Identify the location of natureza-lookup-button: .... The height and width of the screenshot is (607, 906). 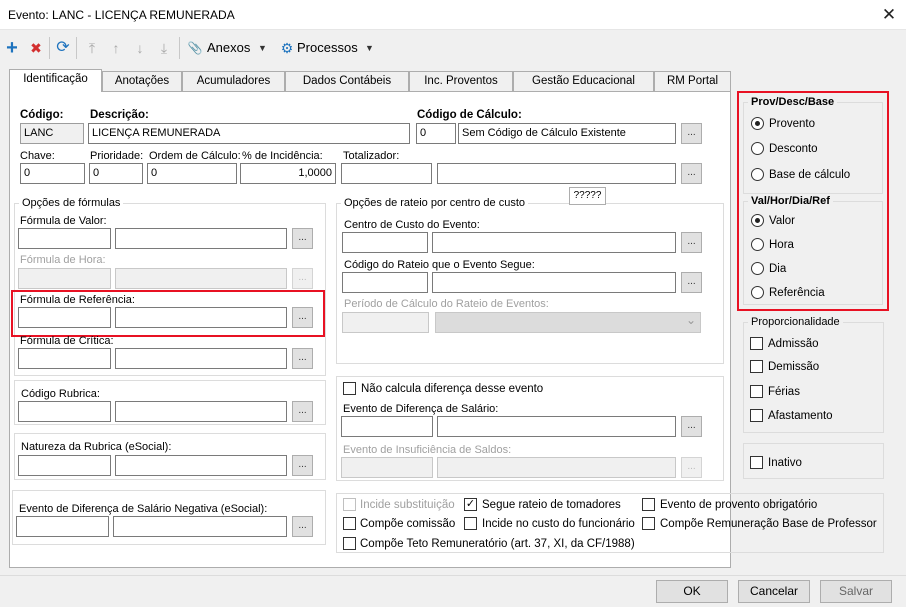
(302, 465).